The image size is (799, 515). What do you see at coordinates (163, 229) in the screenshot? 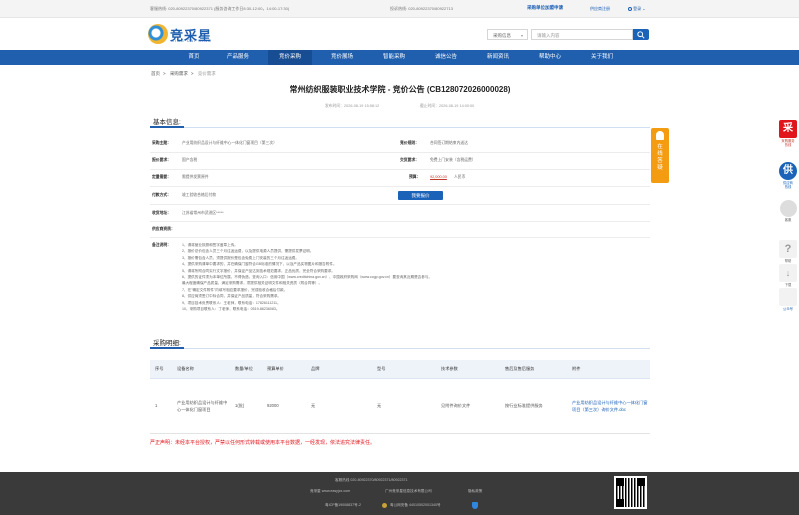
I see `supplier-qual-label: 供应商资质：` at bounding box center [163, 229].